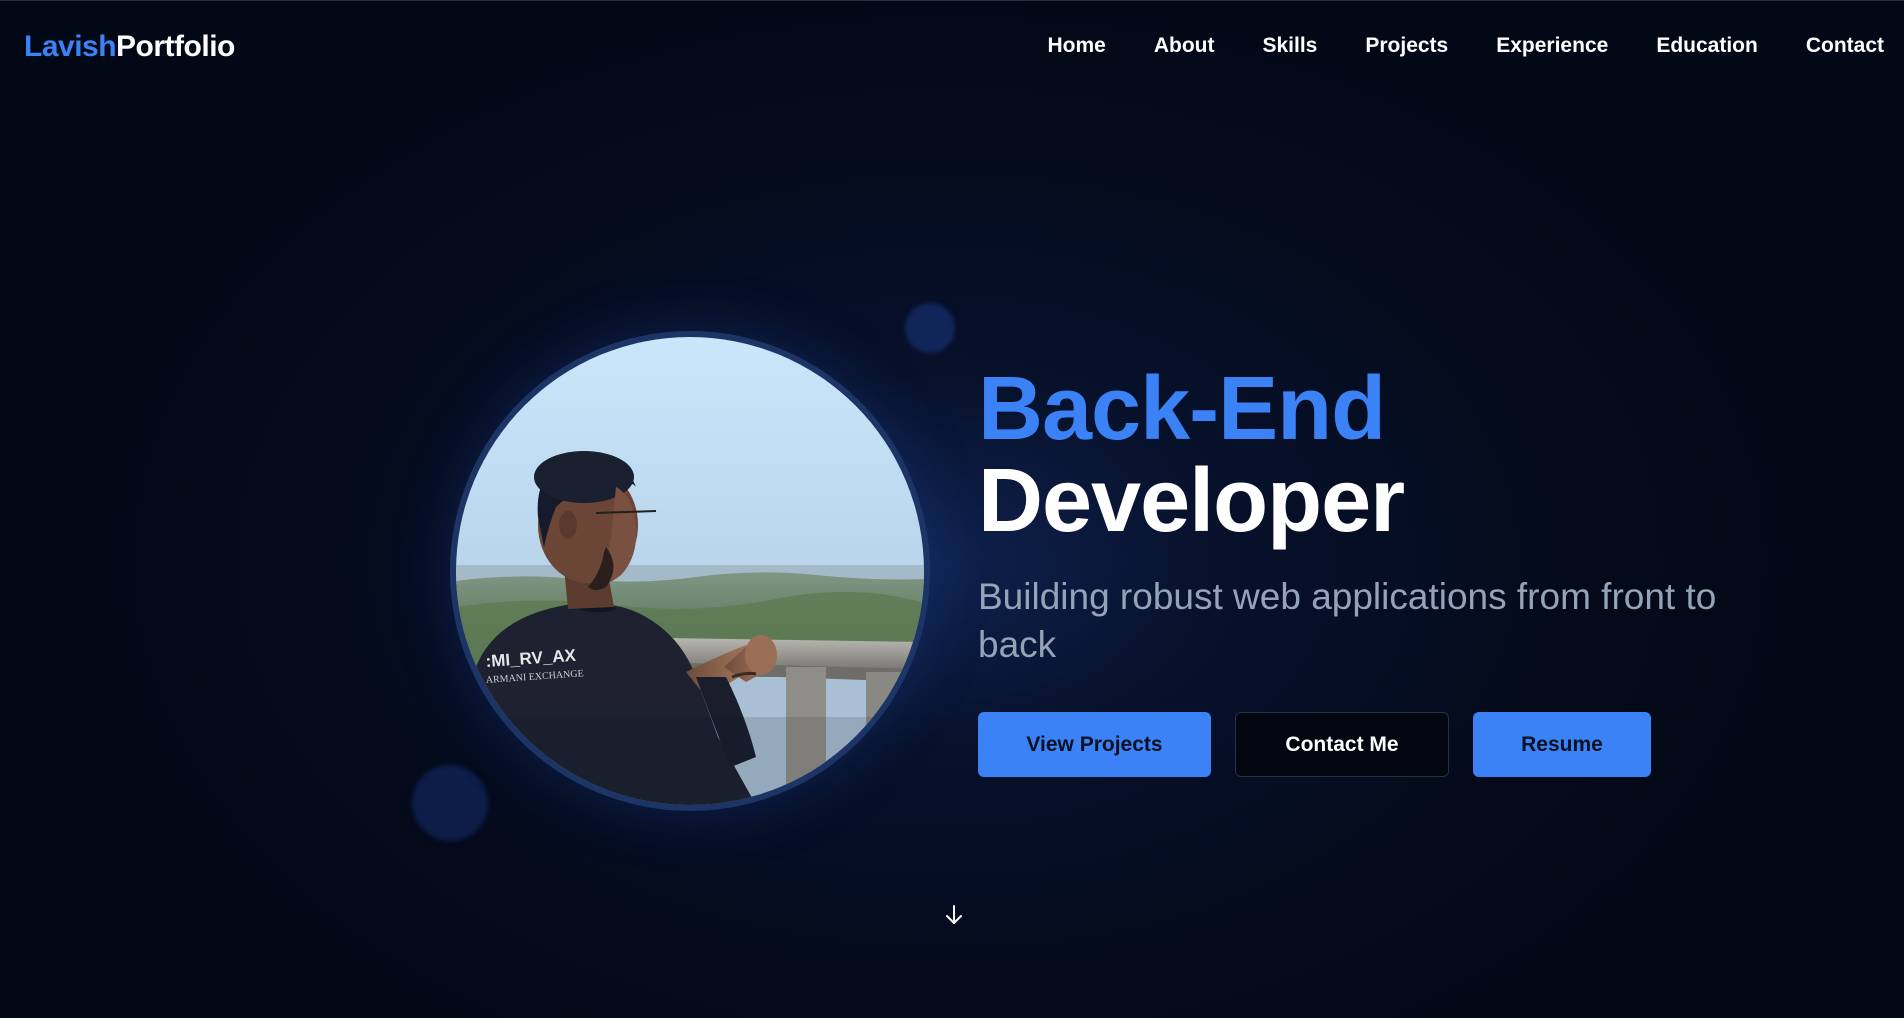  I want to click on hero-title-accent: Back-End, so click(1182, 409).